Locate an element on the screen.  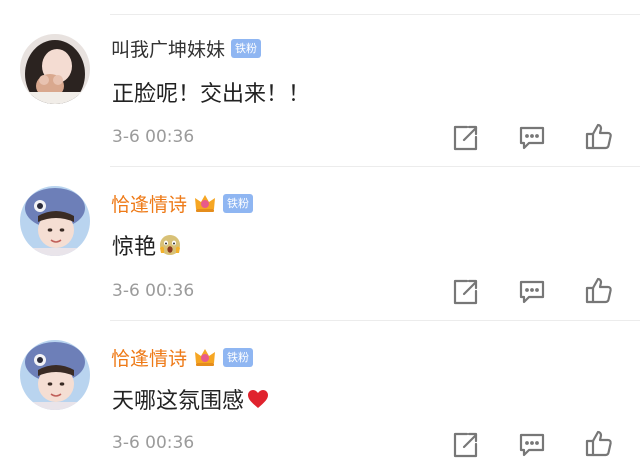
scream-emoji is located at coordinates (170, 245).